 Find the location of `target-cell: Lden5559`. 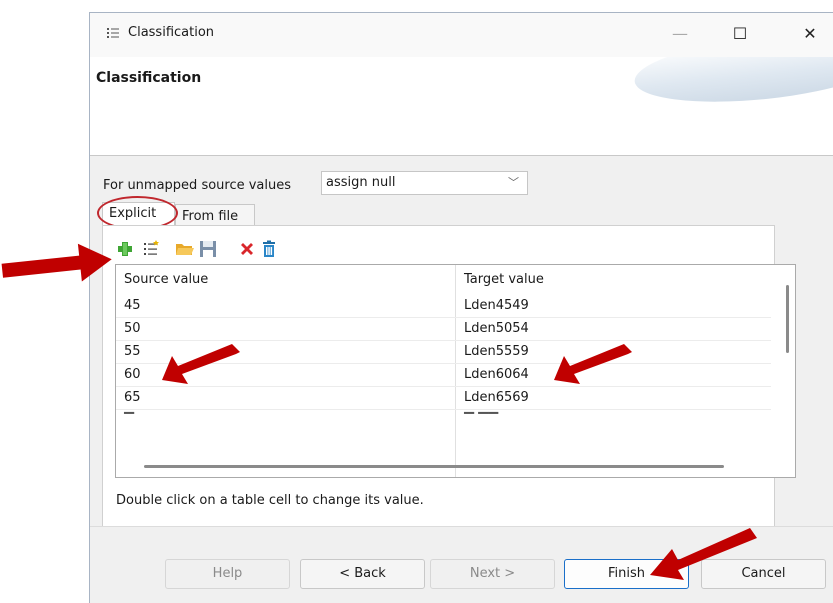

target-cell: Lden5559 is located at coordinates (492, 352).